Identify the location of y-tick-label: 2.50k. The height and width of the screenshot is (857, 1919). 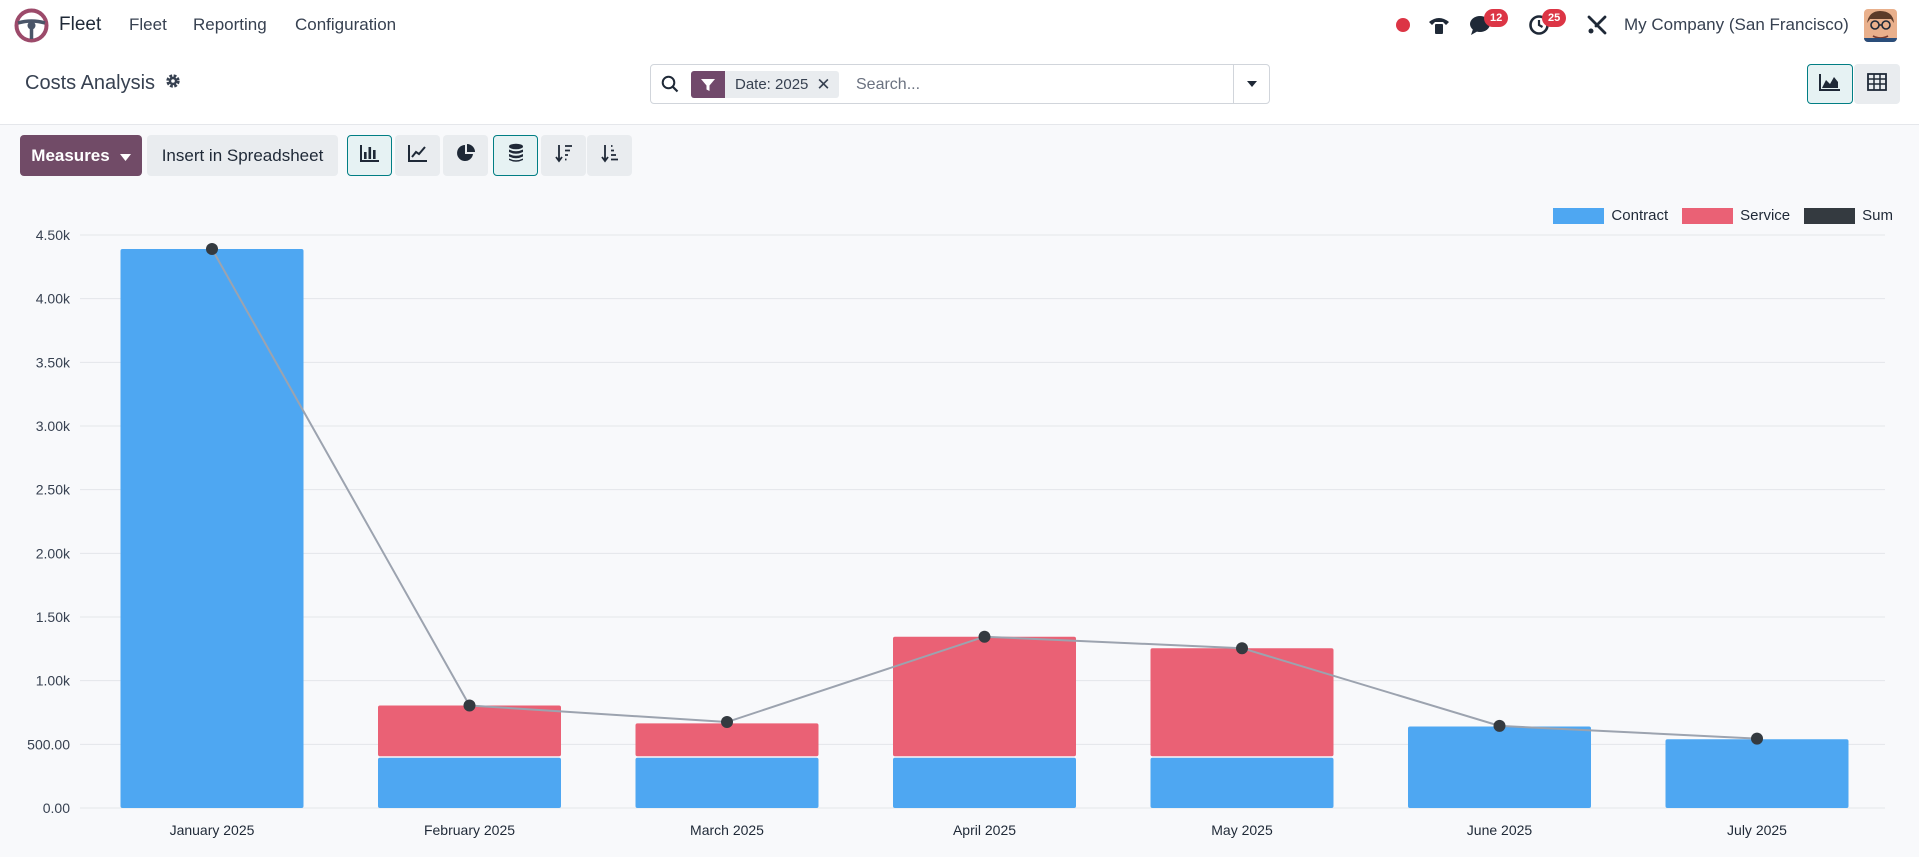
(53, 490).